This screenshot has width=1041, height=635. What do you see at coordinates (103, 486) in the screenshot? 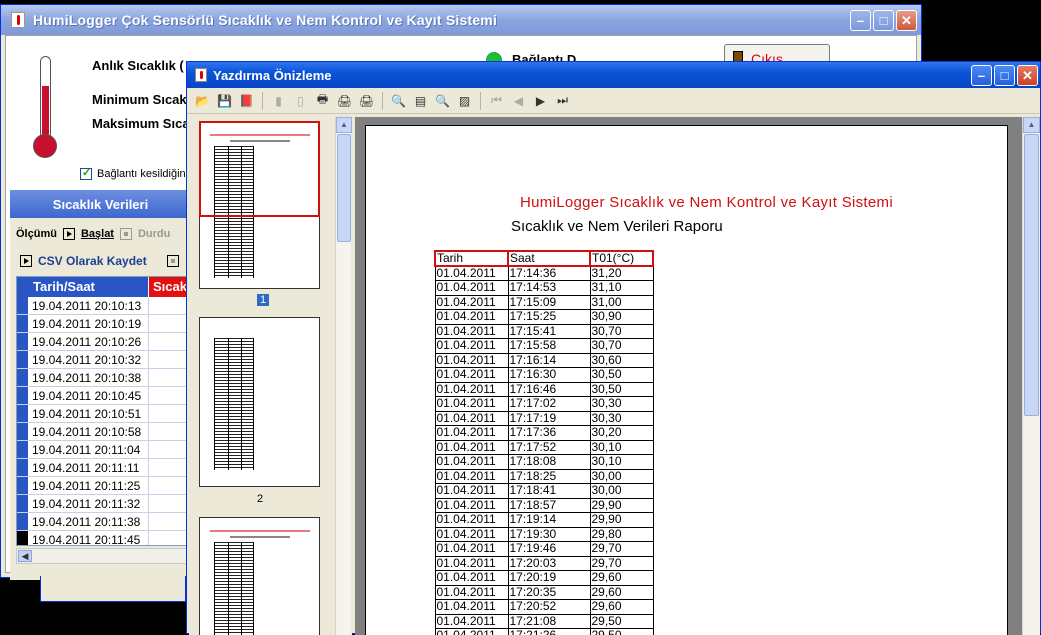
I see `table-row: 19.04.2011 20:11:25` at bounding box center [103, 486].